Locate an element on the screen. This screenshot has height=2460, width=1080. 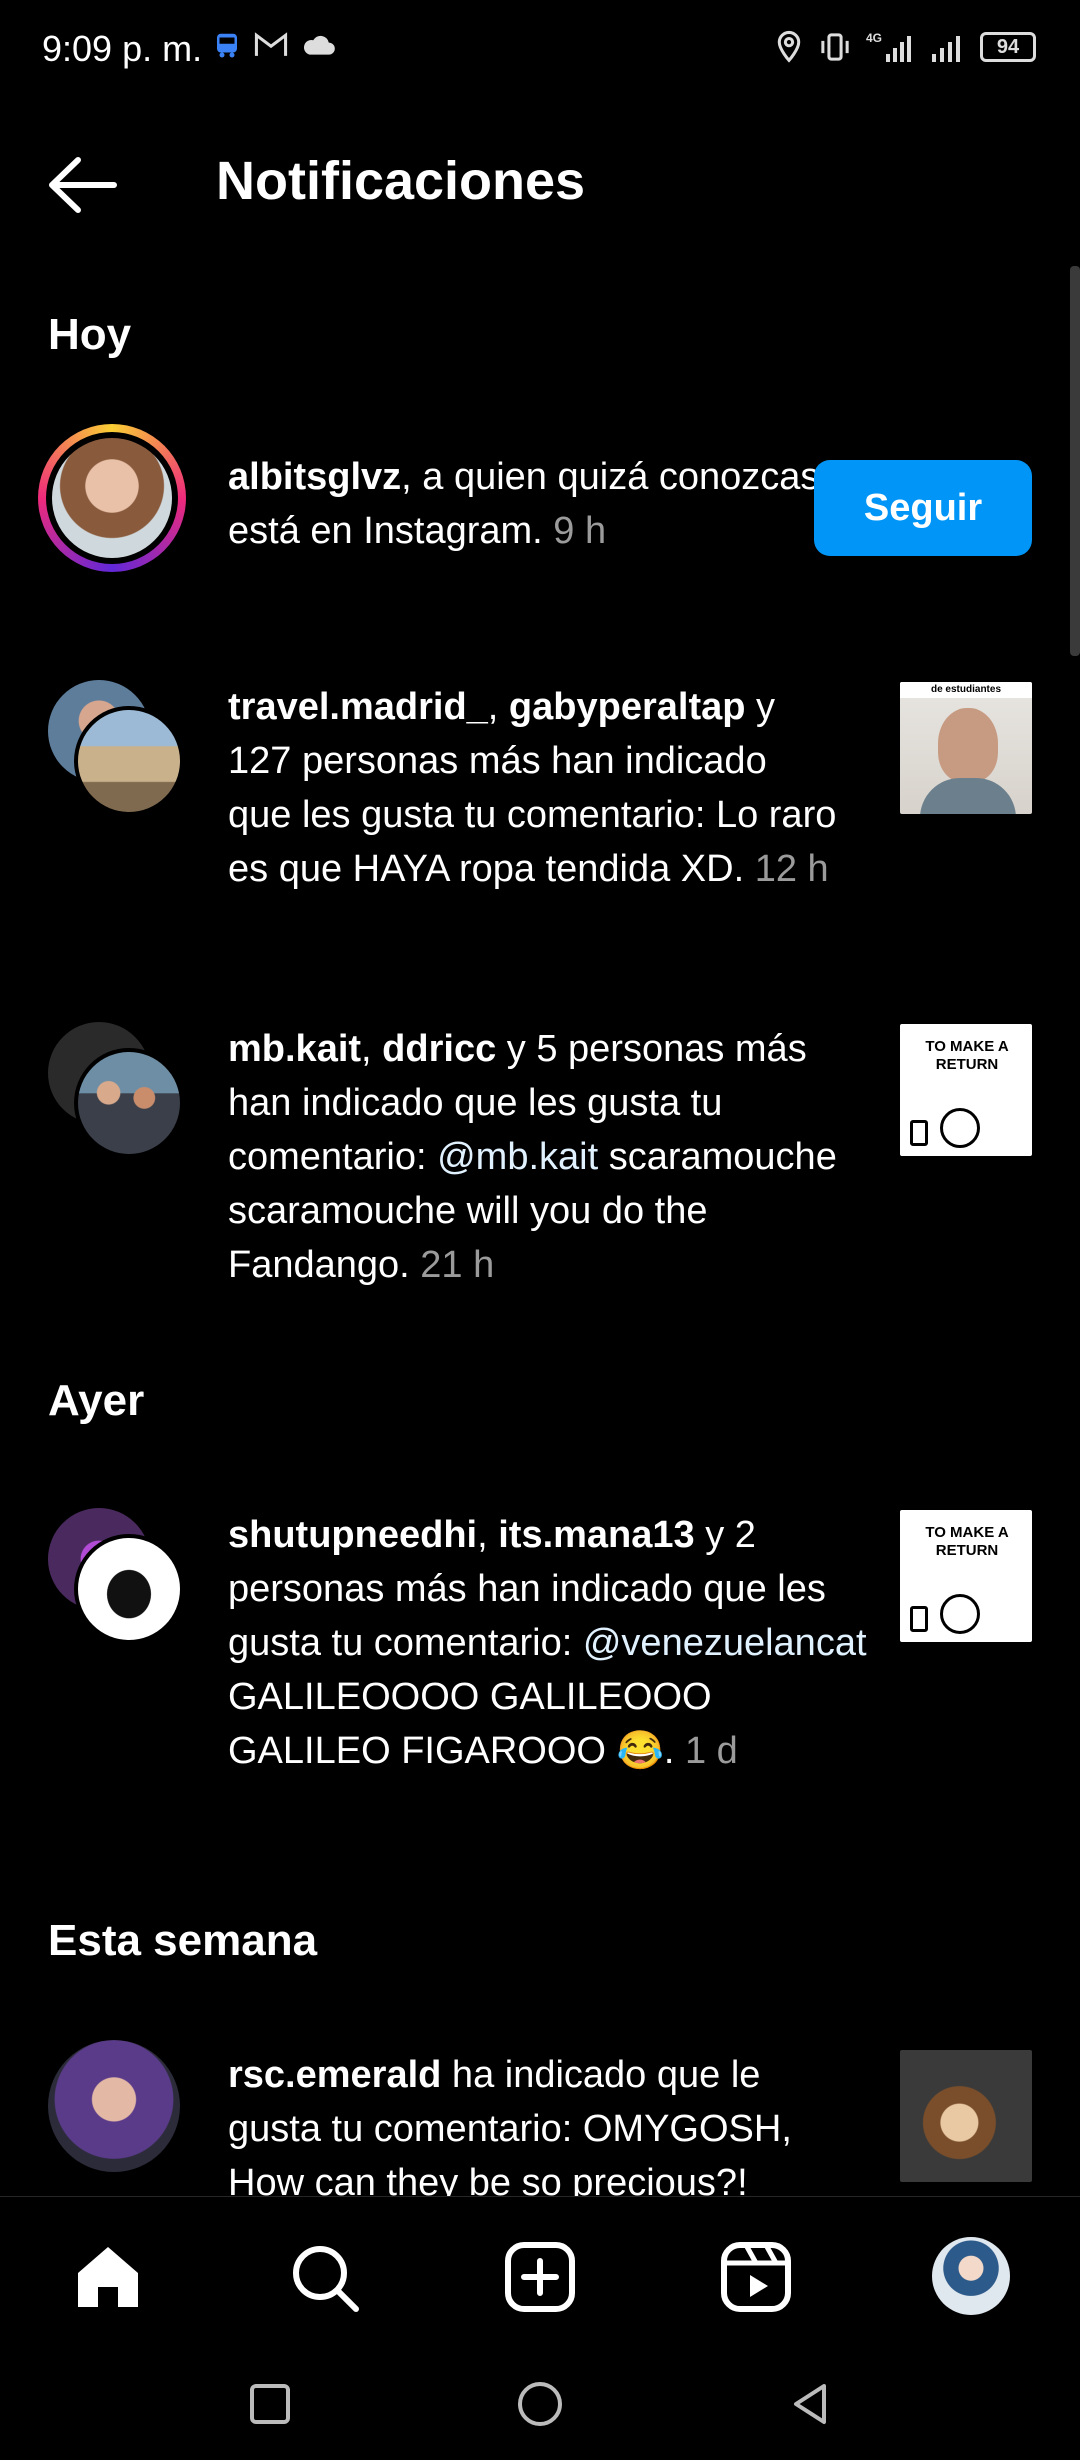
signal-icon is located at coordinates (946, 49).